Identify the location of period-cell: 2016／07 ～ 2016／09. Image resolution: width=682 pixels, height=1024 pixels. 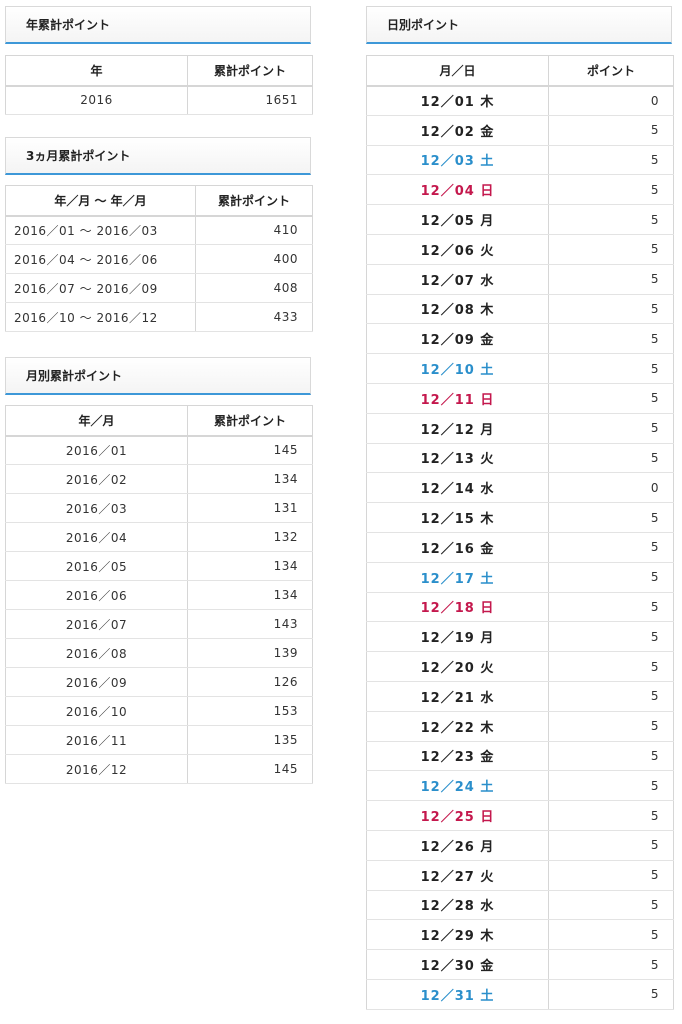
(100, 288).